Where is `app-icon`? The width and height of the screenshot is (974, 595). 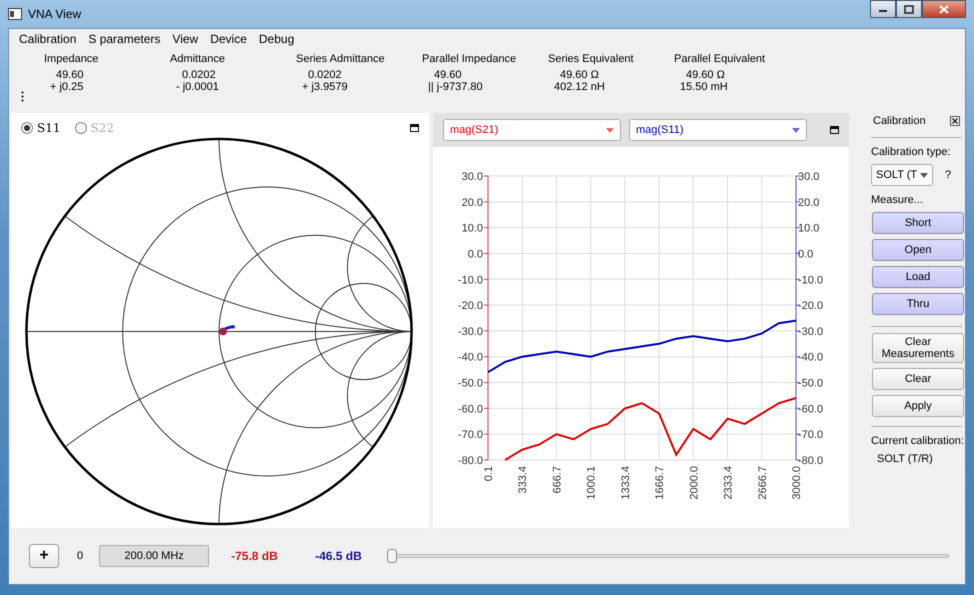 app-icon is located at coordinates (15, 14).